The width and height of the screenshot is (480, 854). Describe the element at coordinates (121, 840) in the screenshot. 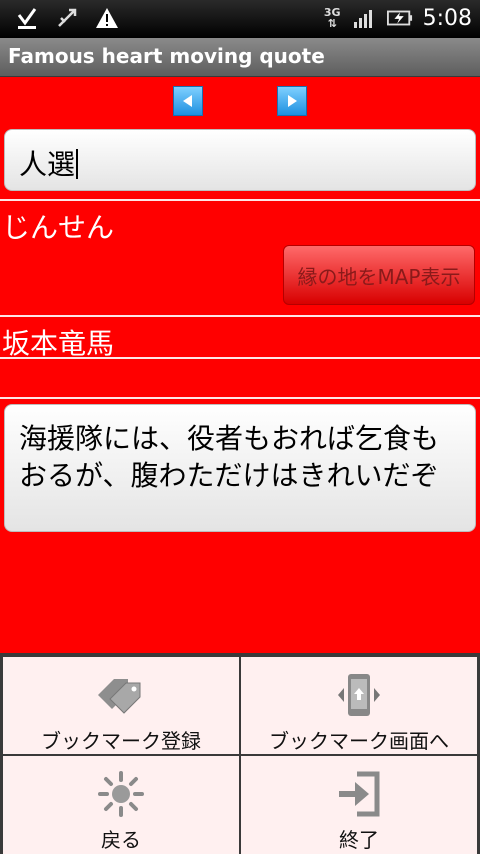

I see `menu-item-label: 戻る` at that location.